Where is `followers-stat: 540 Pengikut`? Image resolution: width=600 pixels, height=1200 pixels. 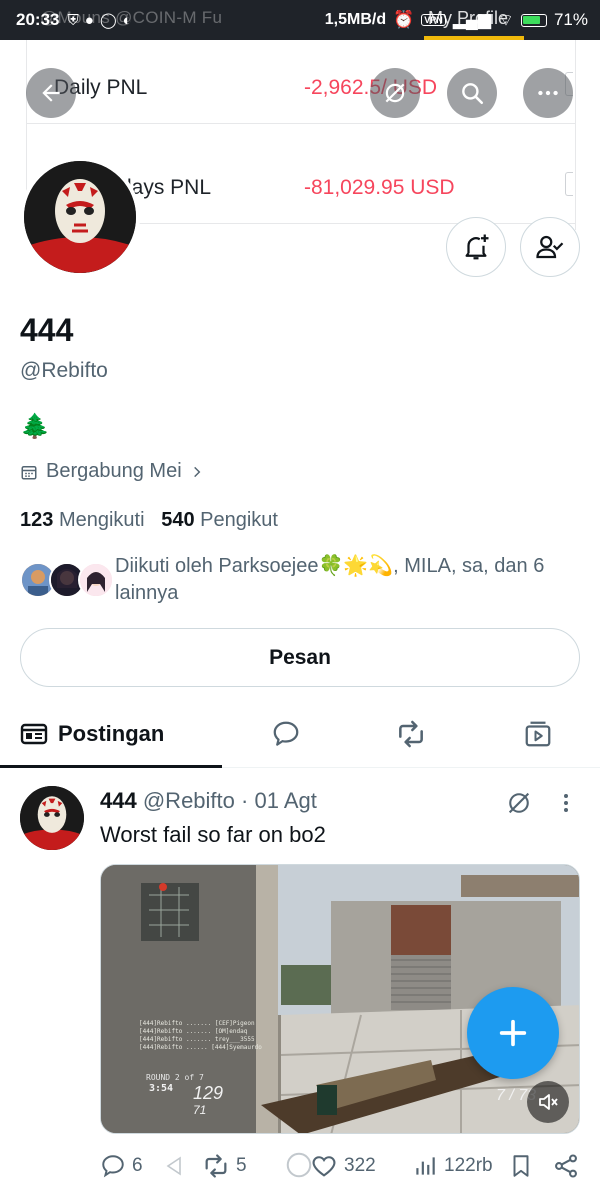 followers-stat: 540 Pengikut is located at coordinates (219, 520).